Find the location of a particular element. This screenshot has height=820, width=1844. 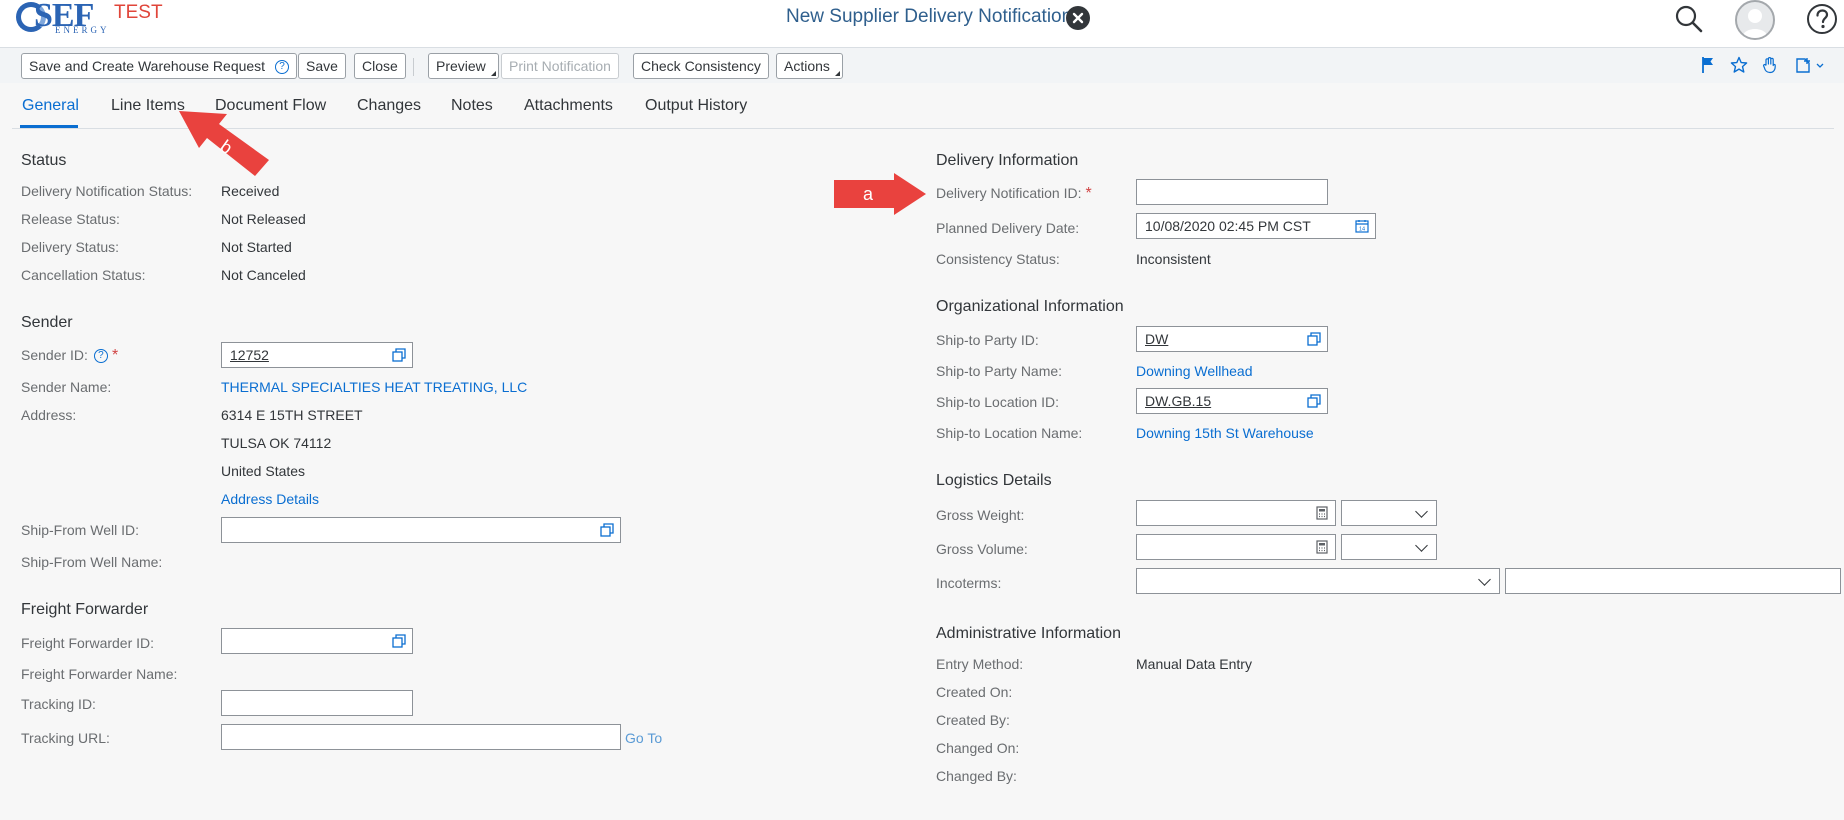

ship-to-party-id-value: DW is located at coordinates (1157, 339).